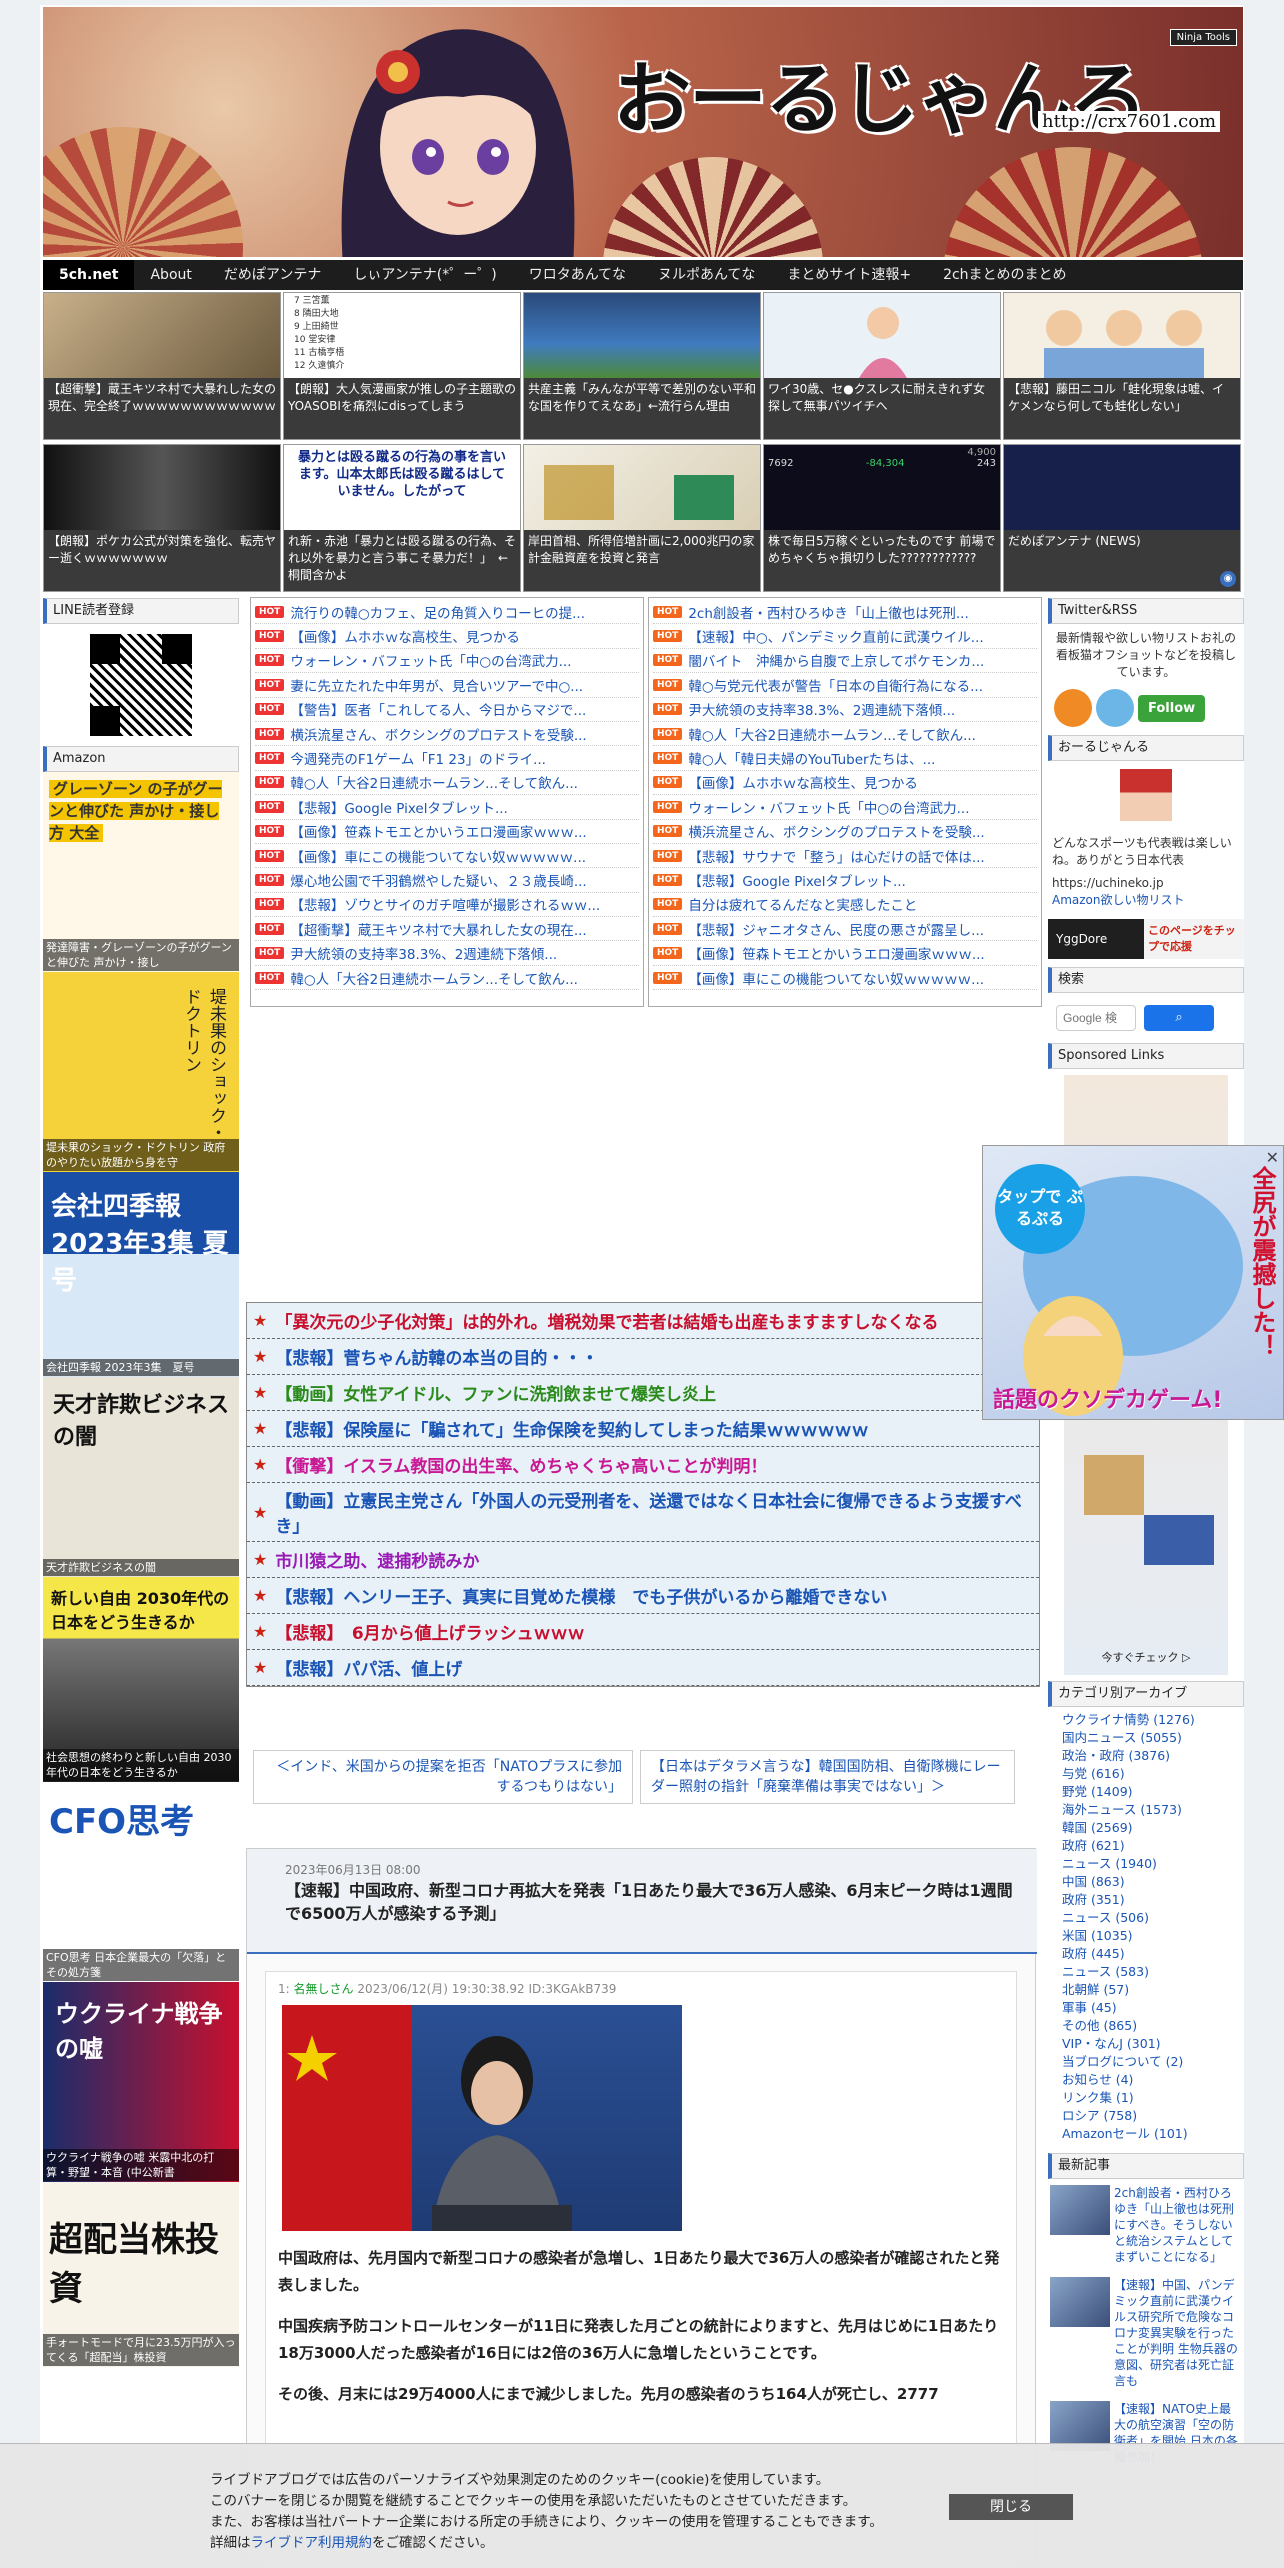 The image size is (1284, 2568). What do you see at coordinates (272, 275) in the screenshot?
I see `nav-damepo: だめぽアンテナ` at bounding box center [272, 275].